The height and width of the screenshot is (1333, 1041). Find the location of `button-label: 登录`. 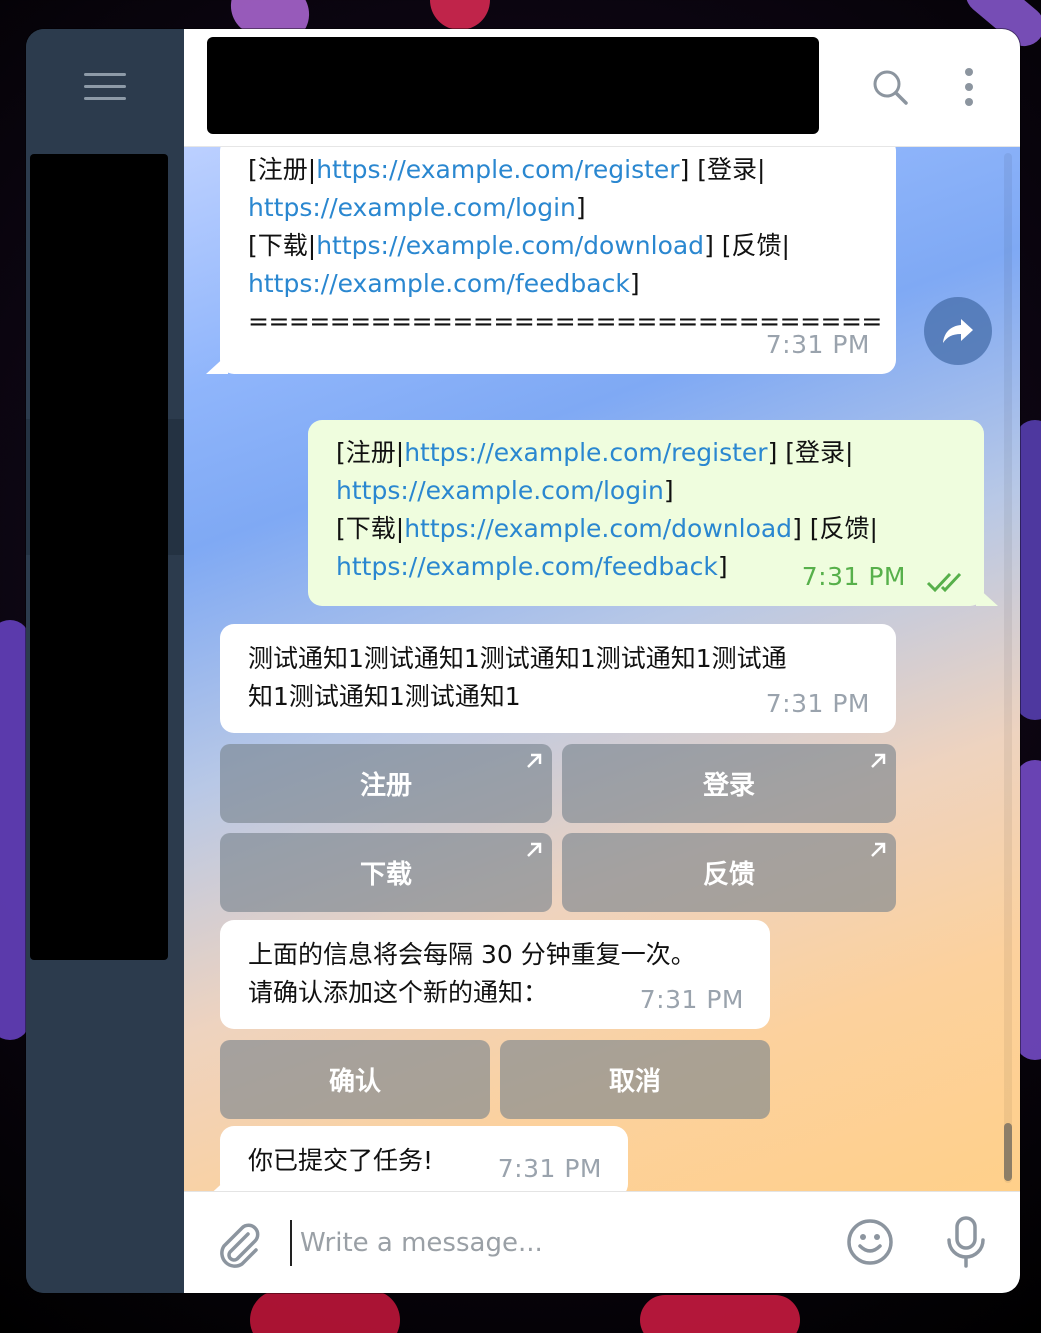

button-label: 登录 is located at coordinates (728, 786).